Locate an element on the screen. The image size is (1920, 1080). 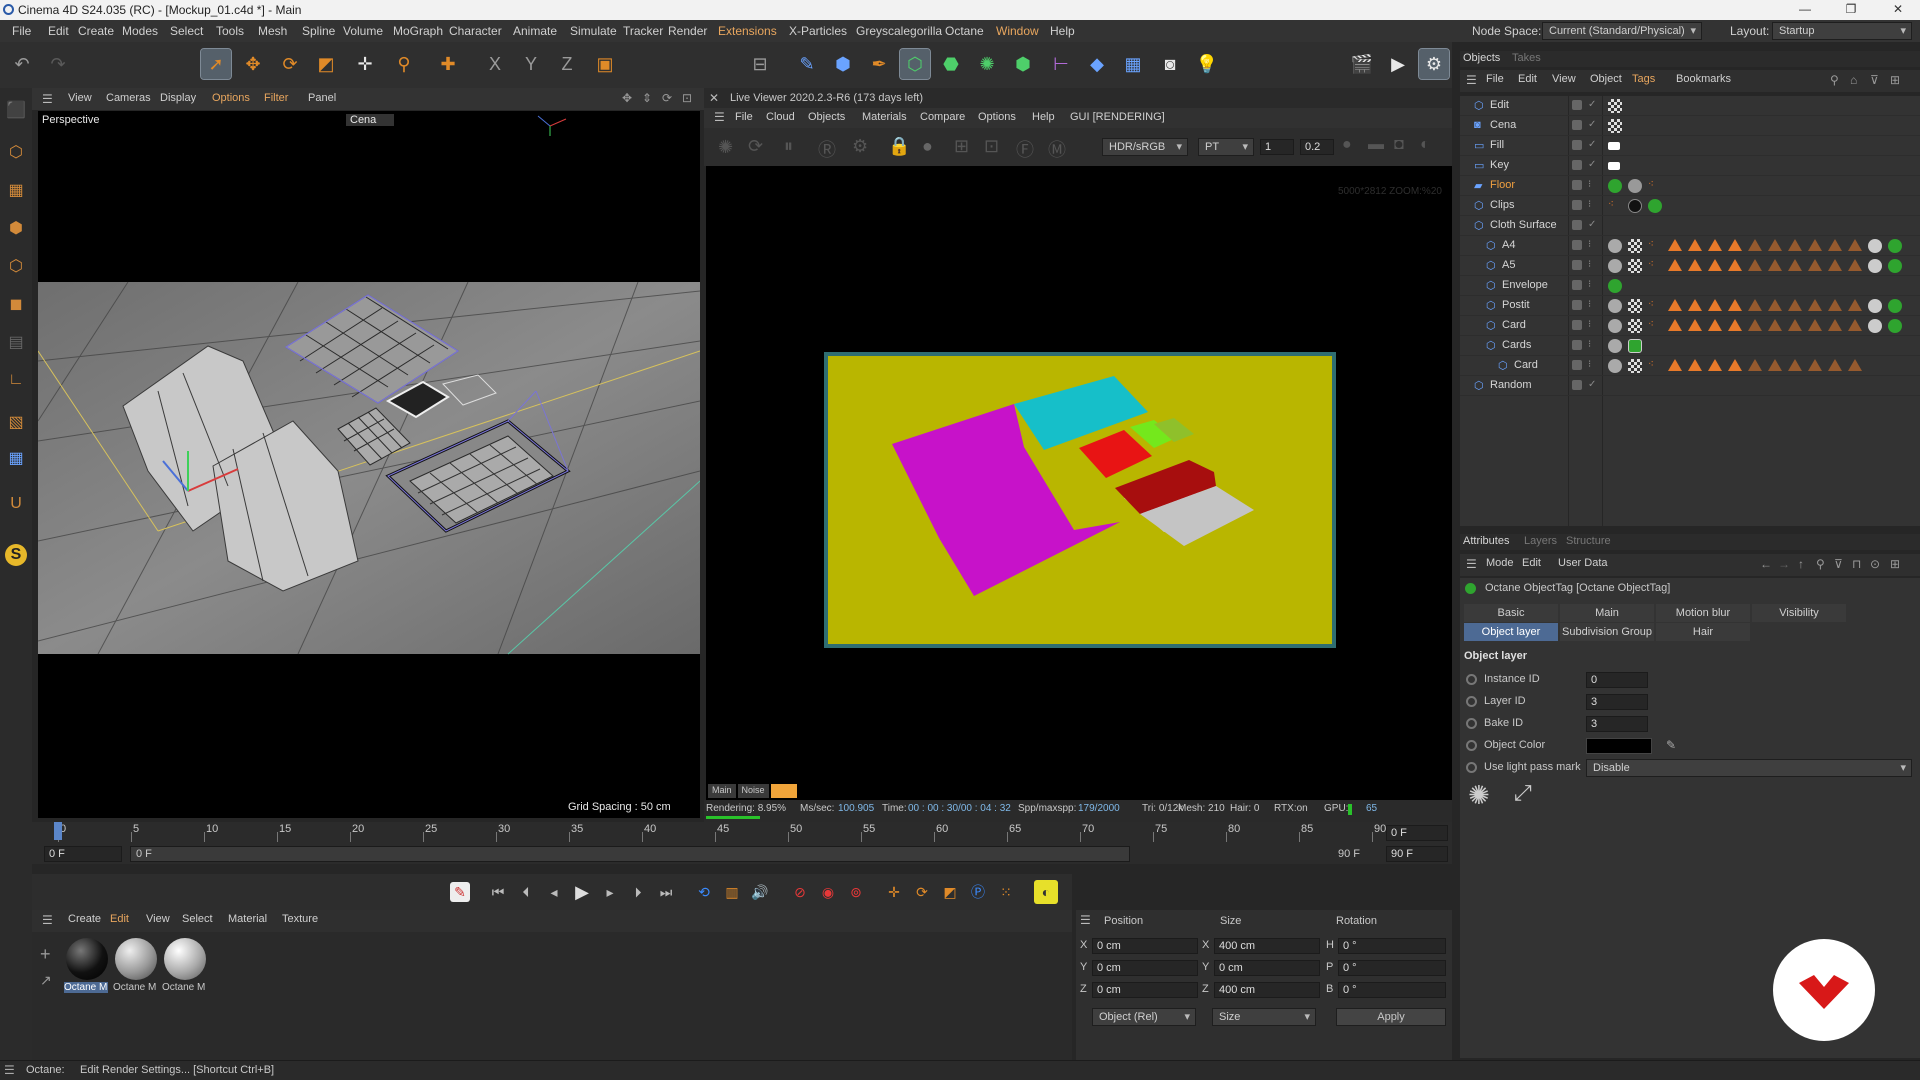
material-menu-create: Create is located at coordinates (84, 919).